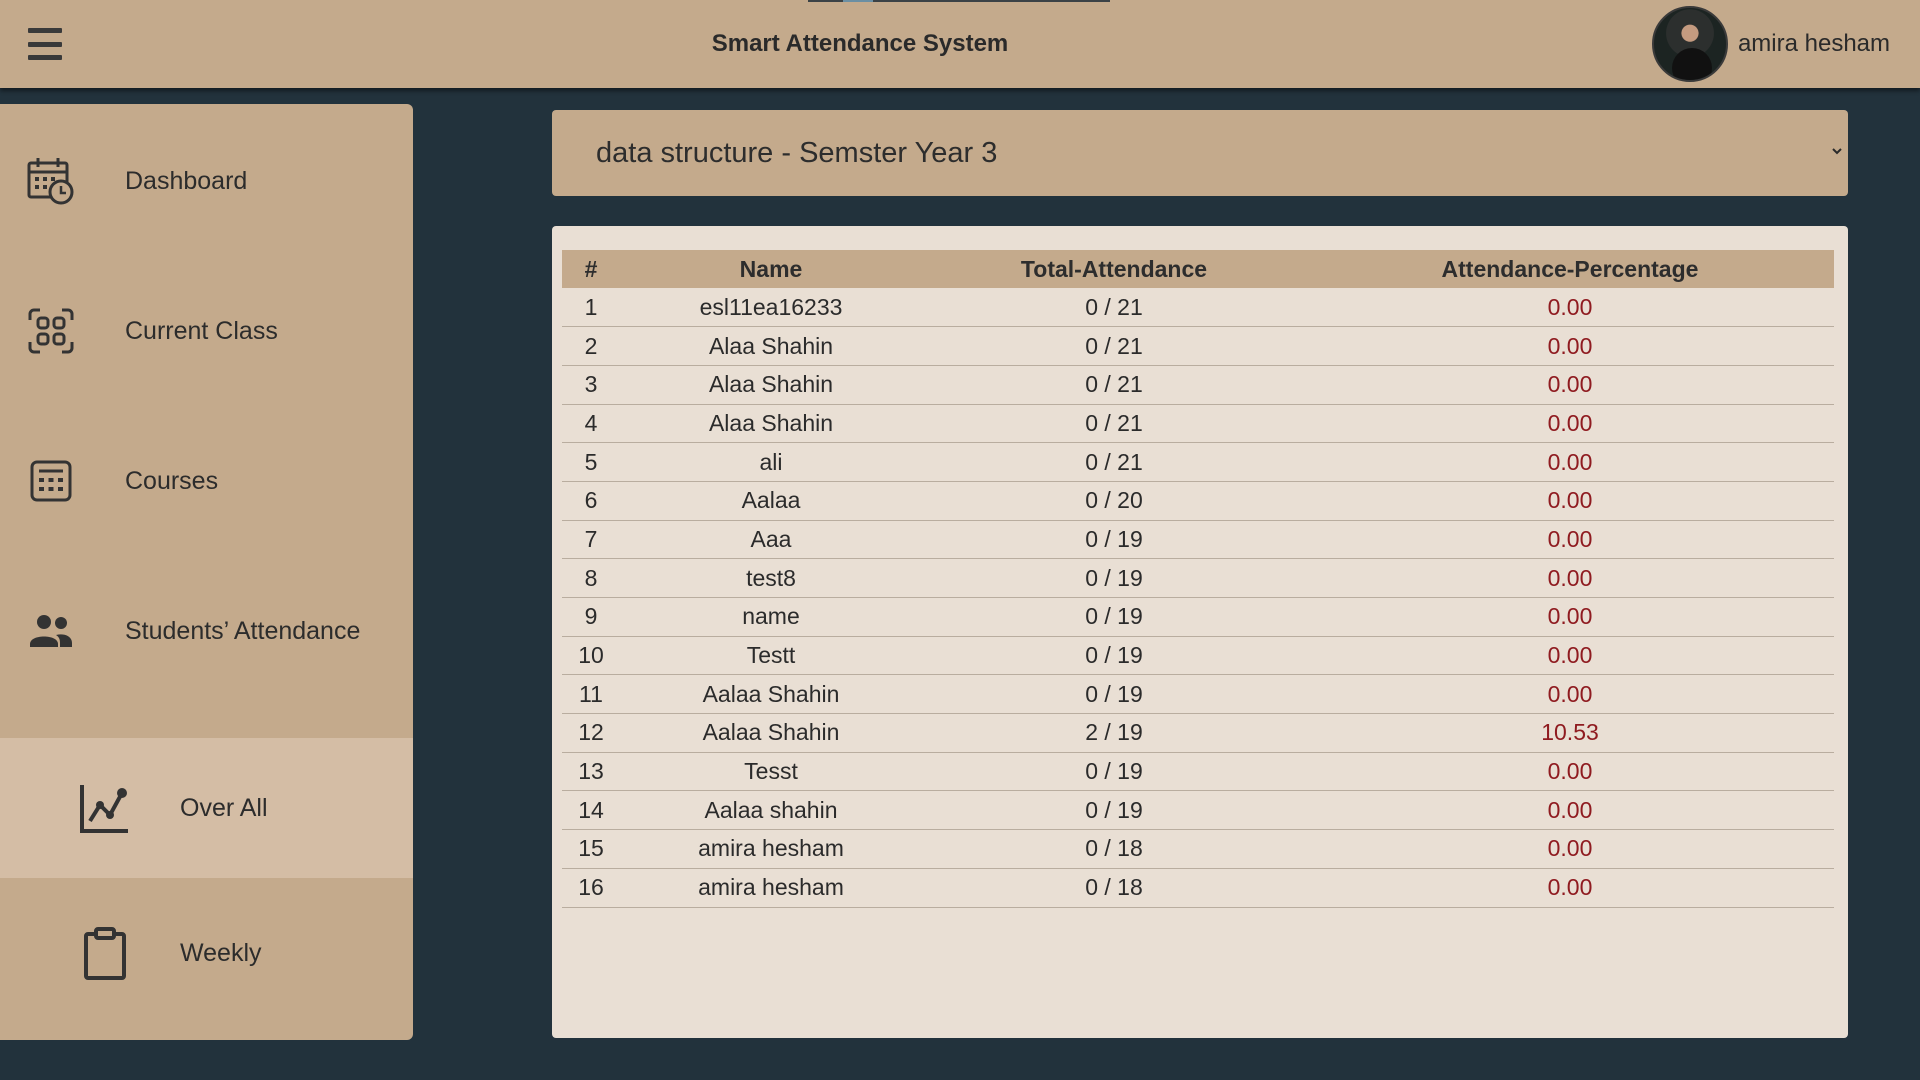 The image size is (1920, 1080). What do you see at coordinates (1689, 44) in the screenshot?
I see `avatar` at bounding box center [1689, 44].